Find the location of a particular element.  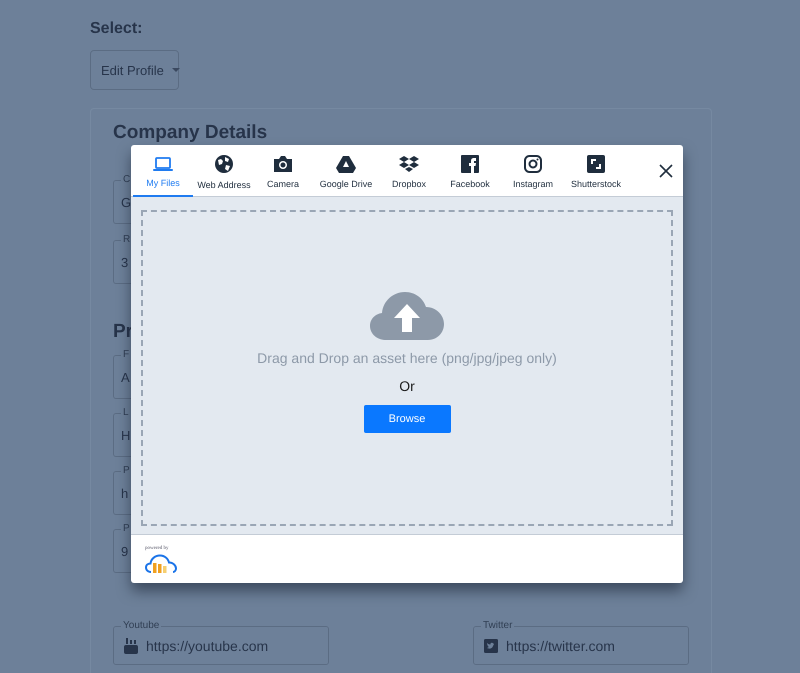

triangle-icon is located at coordinates (346, 164).